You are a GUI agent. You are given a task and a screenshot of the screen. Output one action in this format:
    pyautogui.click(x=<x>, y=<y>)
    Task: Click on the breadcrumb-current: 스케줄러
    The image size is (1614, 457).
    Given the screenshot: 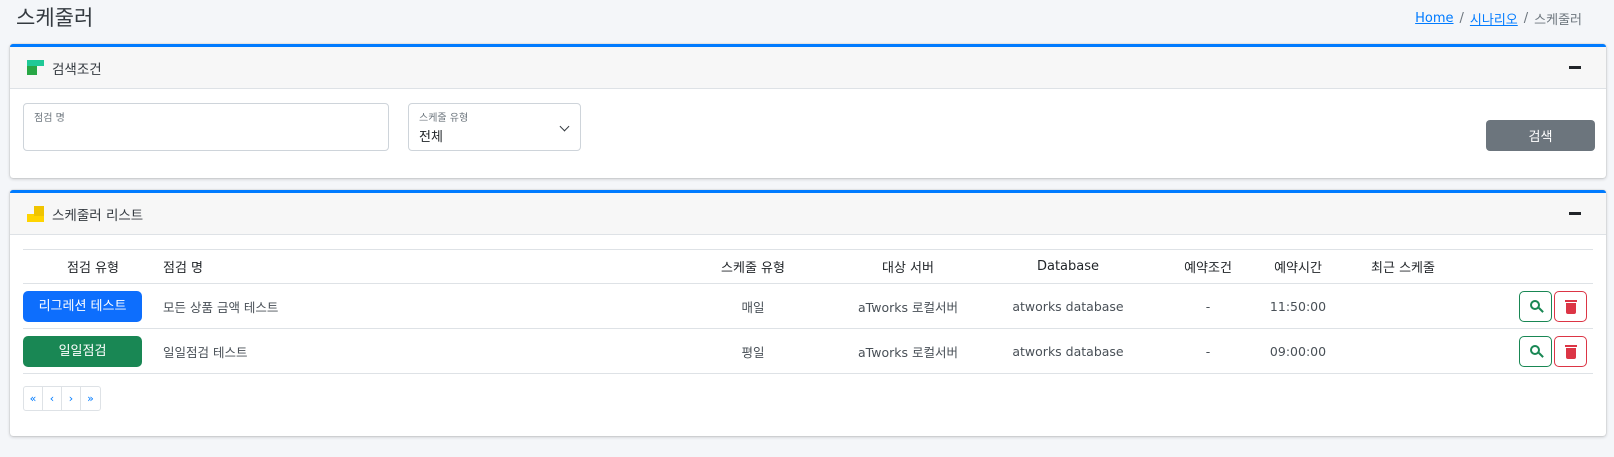 What is the action you would take?
    pyautogui.click(x=1558, y=20)
    